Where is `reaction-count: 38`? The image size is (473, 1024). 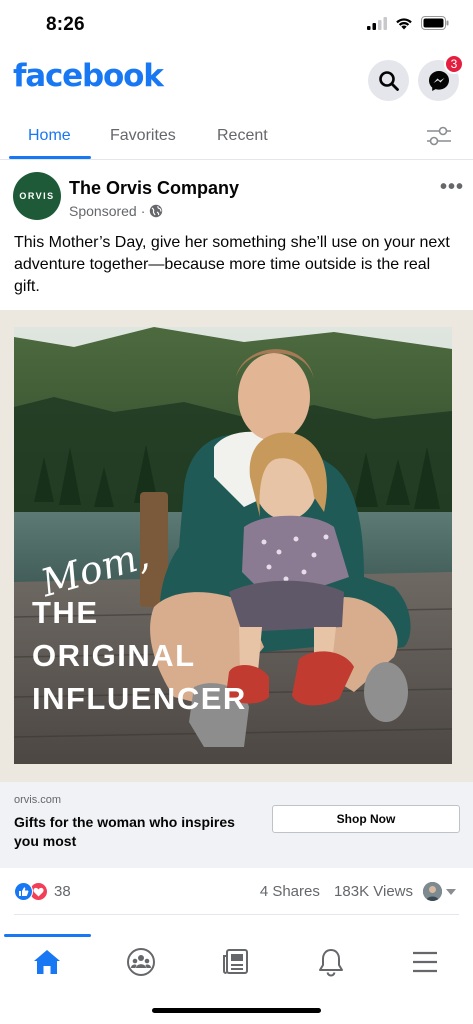
reaction-count: 38 is located at coordinates (62, 891).